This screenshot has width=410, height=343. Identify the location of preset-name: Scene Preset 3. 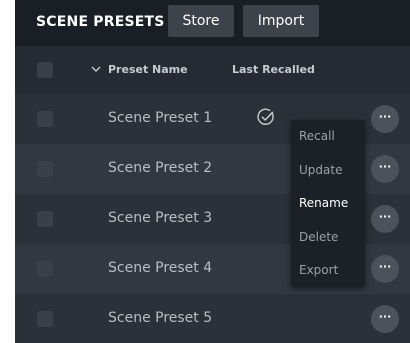
(160, 218).